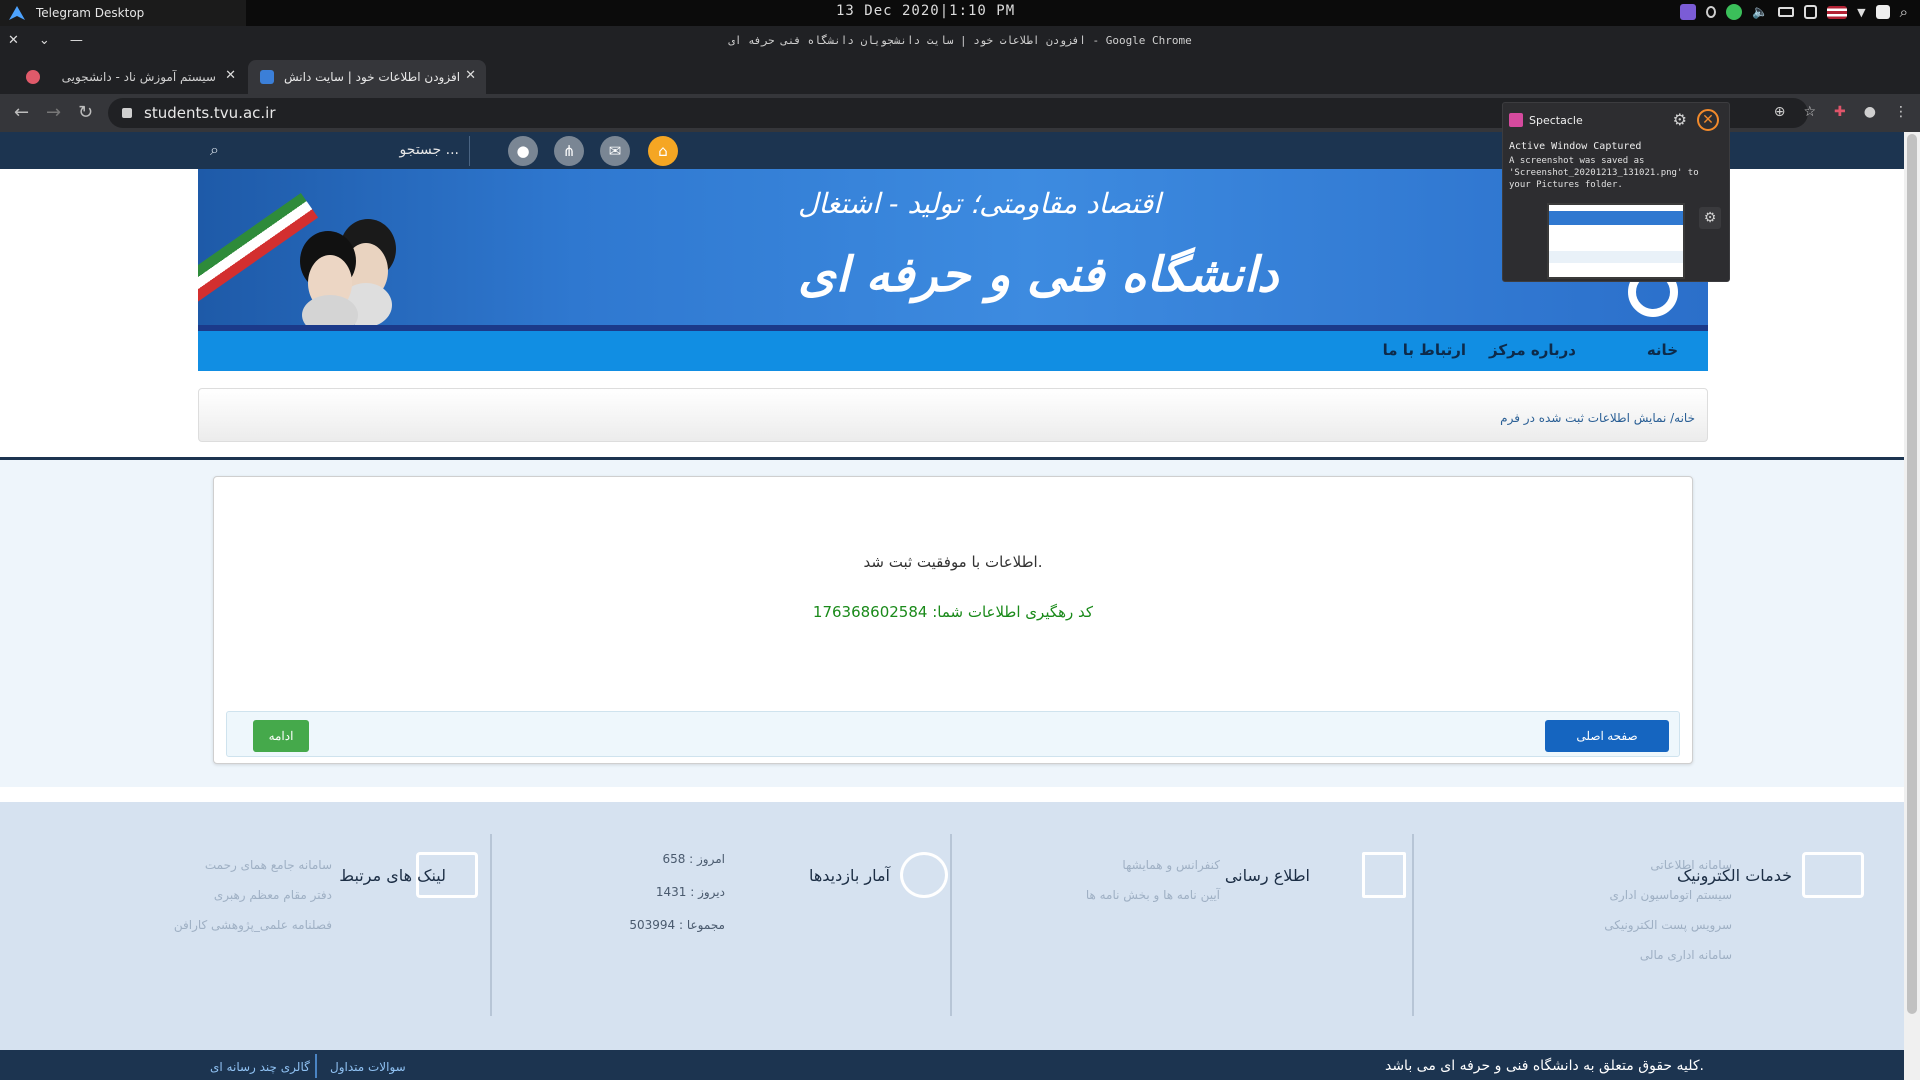  I want to click on tab-nad-system: سیستم آموزش ناد - دانشجویی ✕, so click(130, 77).